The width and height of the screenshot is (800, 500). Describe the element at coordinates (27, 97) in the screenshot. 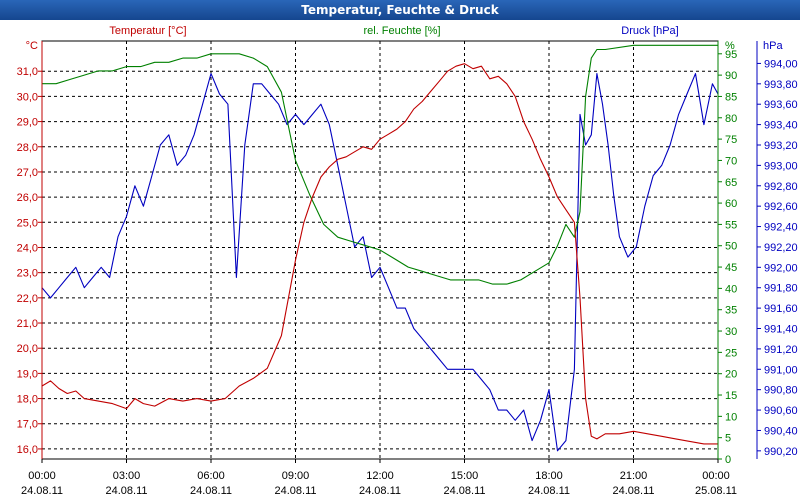

I see `temp-tick-label: 30,0` at that location.